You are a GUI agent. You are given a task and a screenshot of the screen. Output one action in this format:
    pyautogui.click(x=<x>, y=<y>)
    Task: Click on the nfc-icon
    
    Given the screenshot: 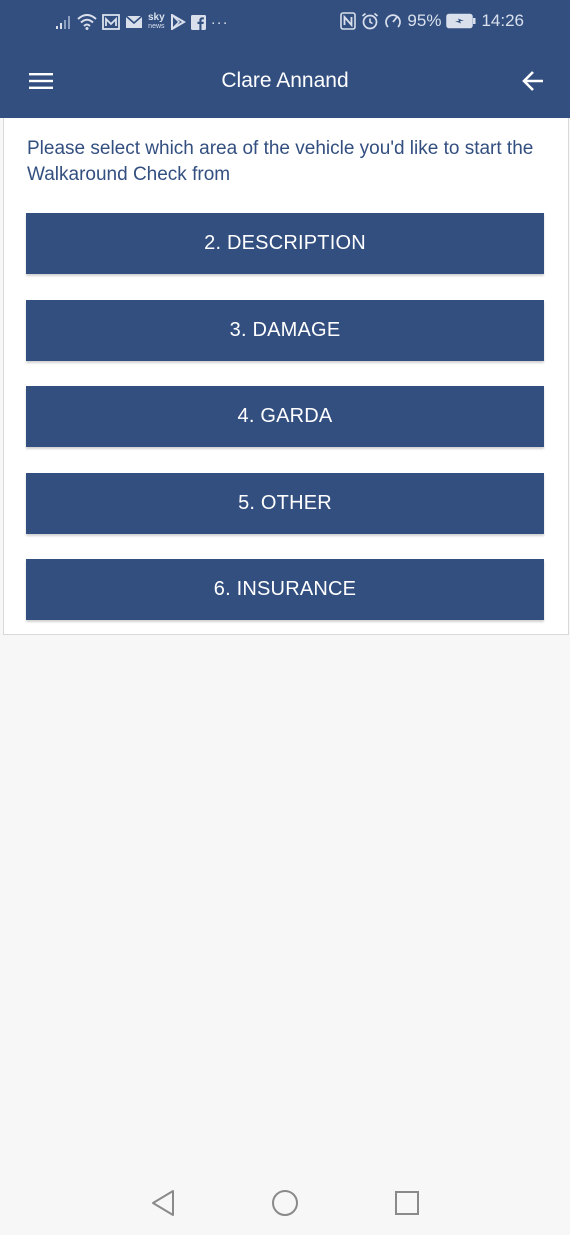 What is the action you would take?
    pyautogui.click(x=348, y=21)
    